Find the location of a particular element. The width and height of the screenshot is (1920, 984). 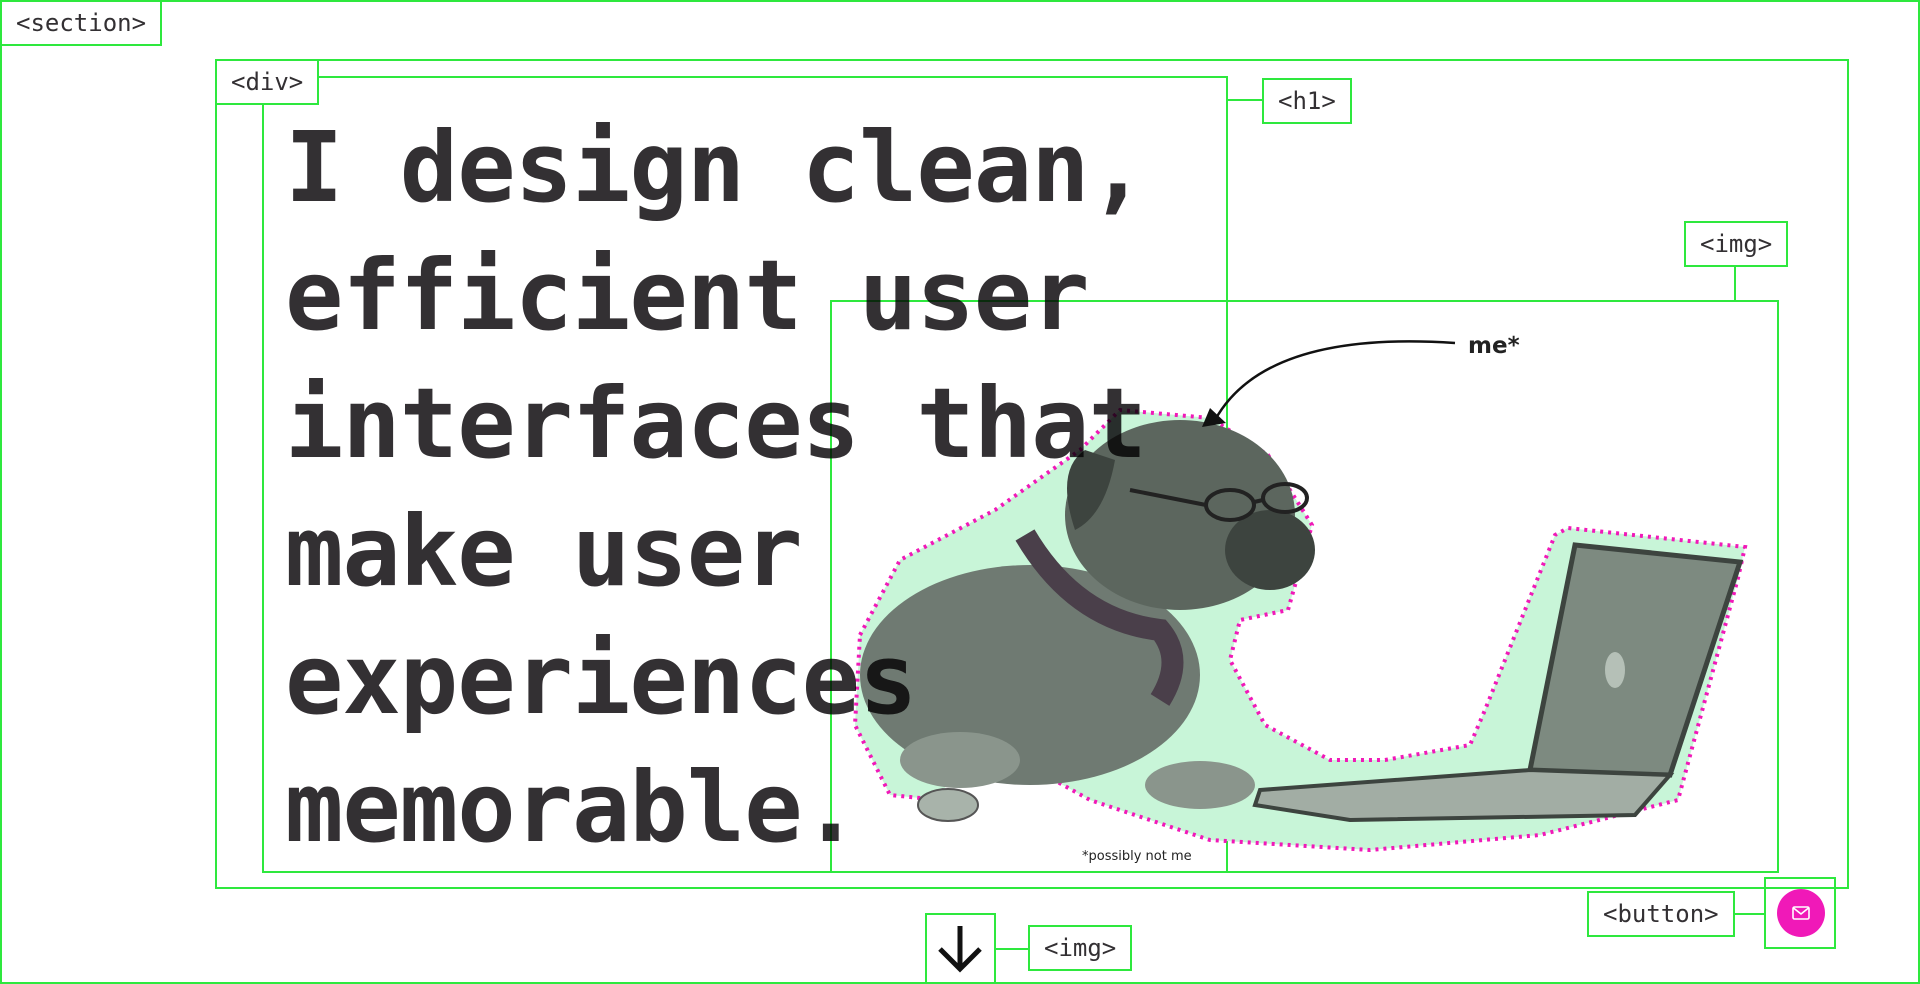

hero-img-tag: <img> is located at coordinates (1736, 244).